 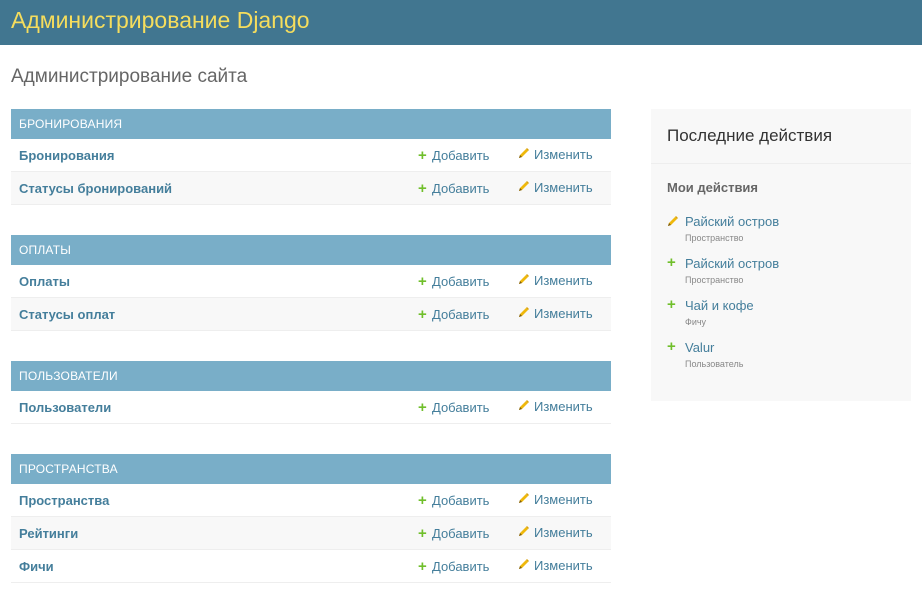 What do you see at coordinates (699, 347) in the screenshot?
I see `recent-action-link: Valur` at bounding box center [699, 347].